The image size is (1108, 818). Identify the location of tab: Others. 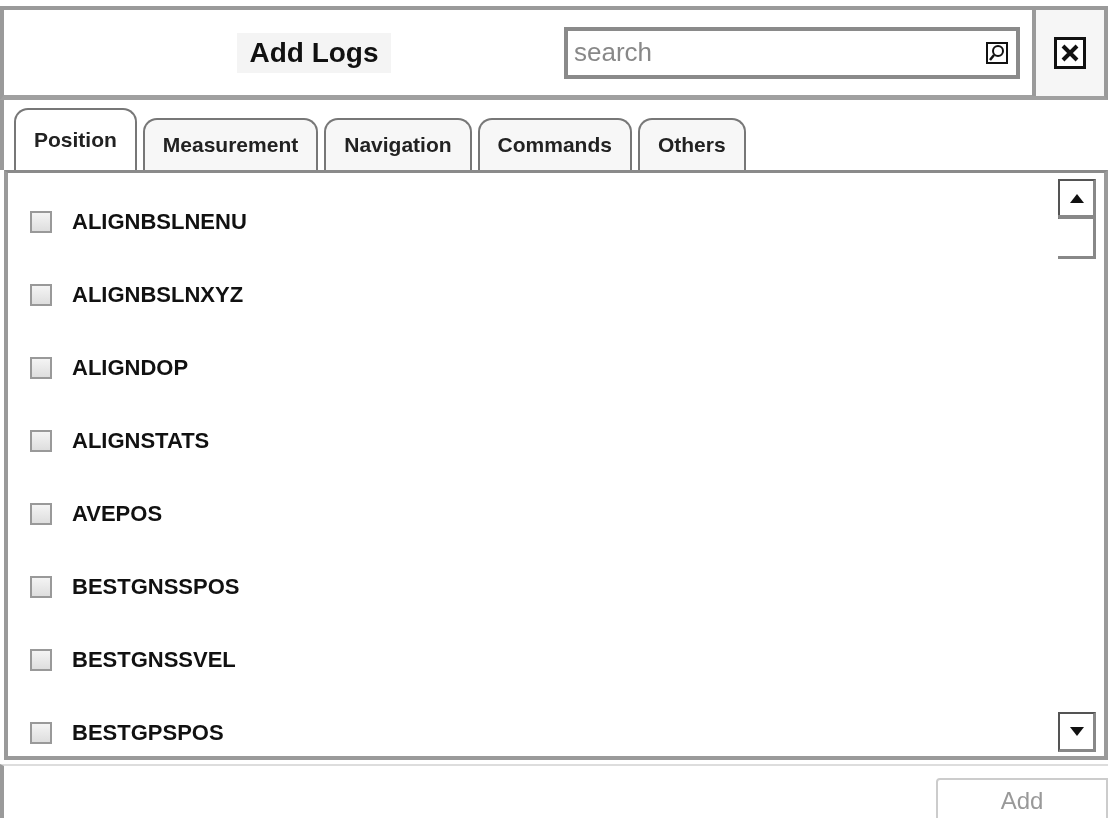
(691, 144).